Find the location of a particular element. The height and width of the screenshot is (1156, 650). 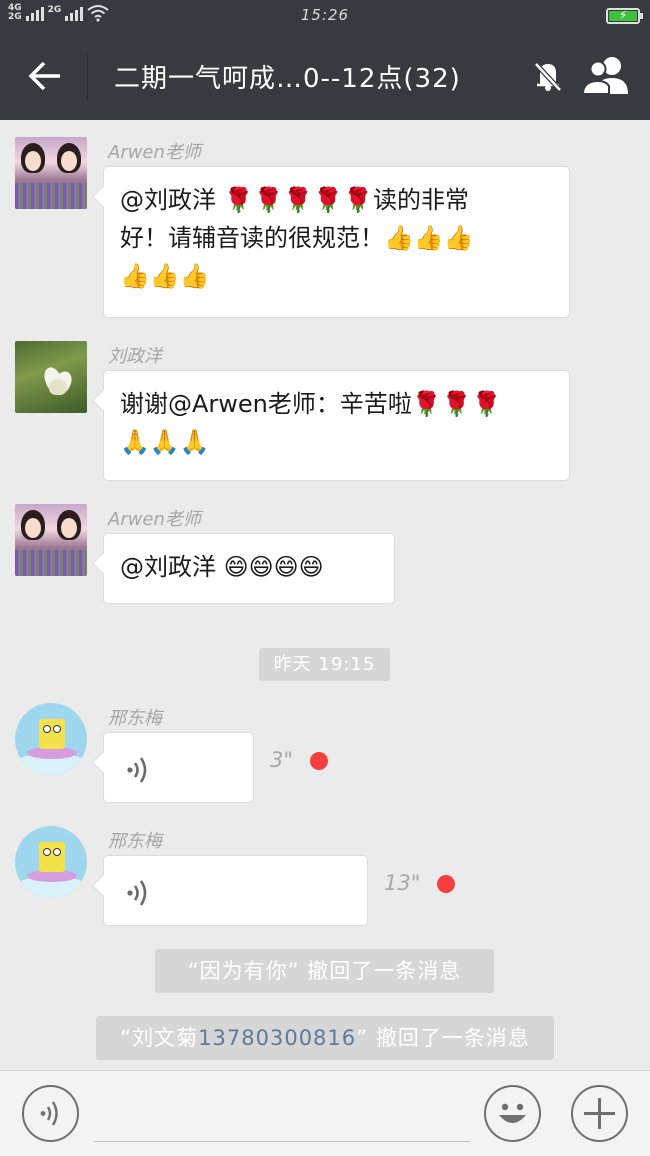

voice-mode-icon is located at coordinates (50, 1113).